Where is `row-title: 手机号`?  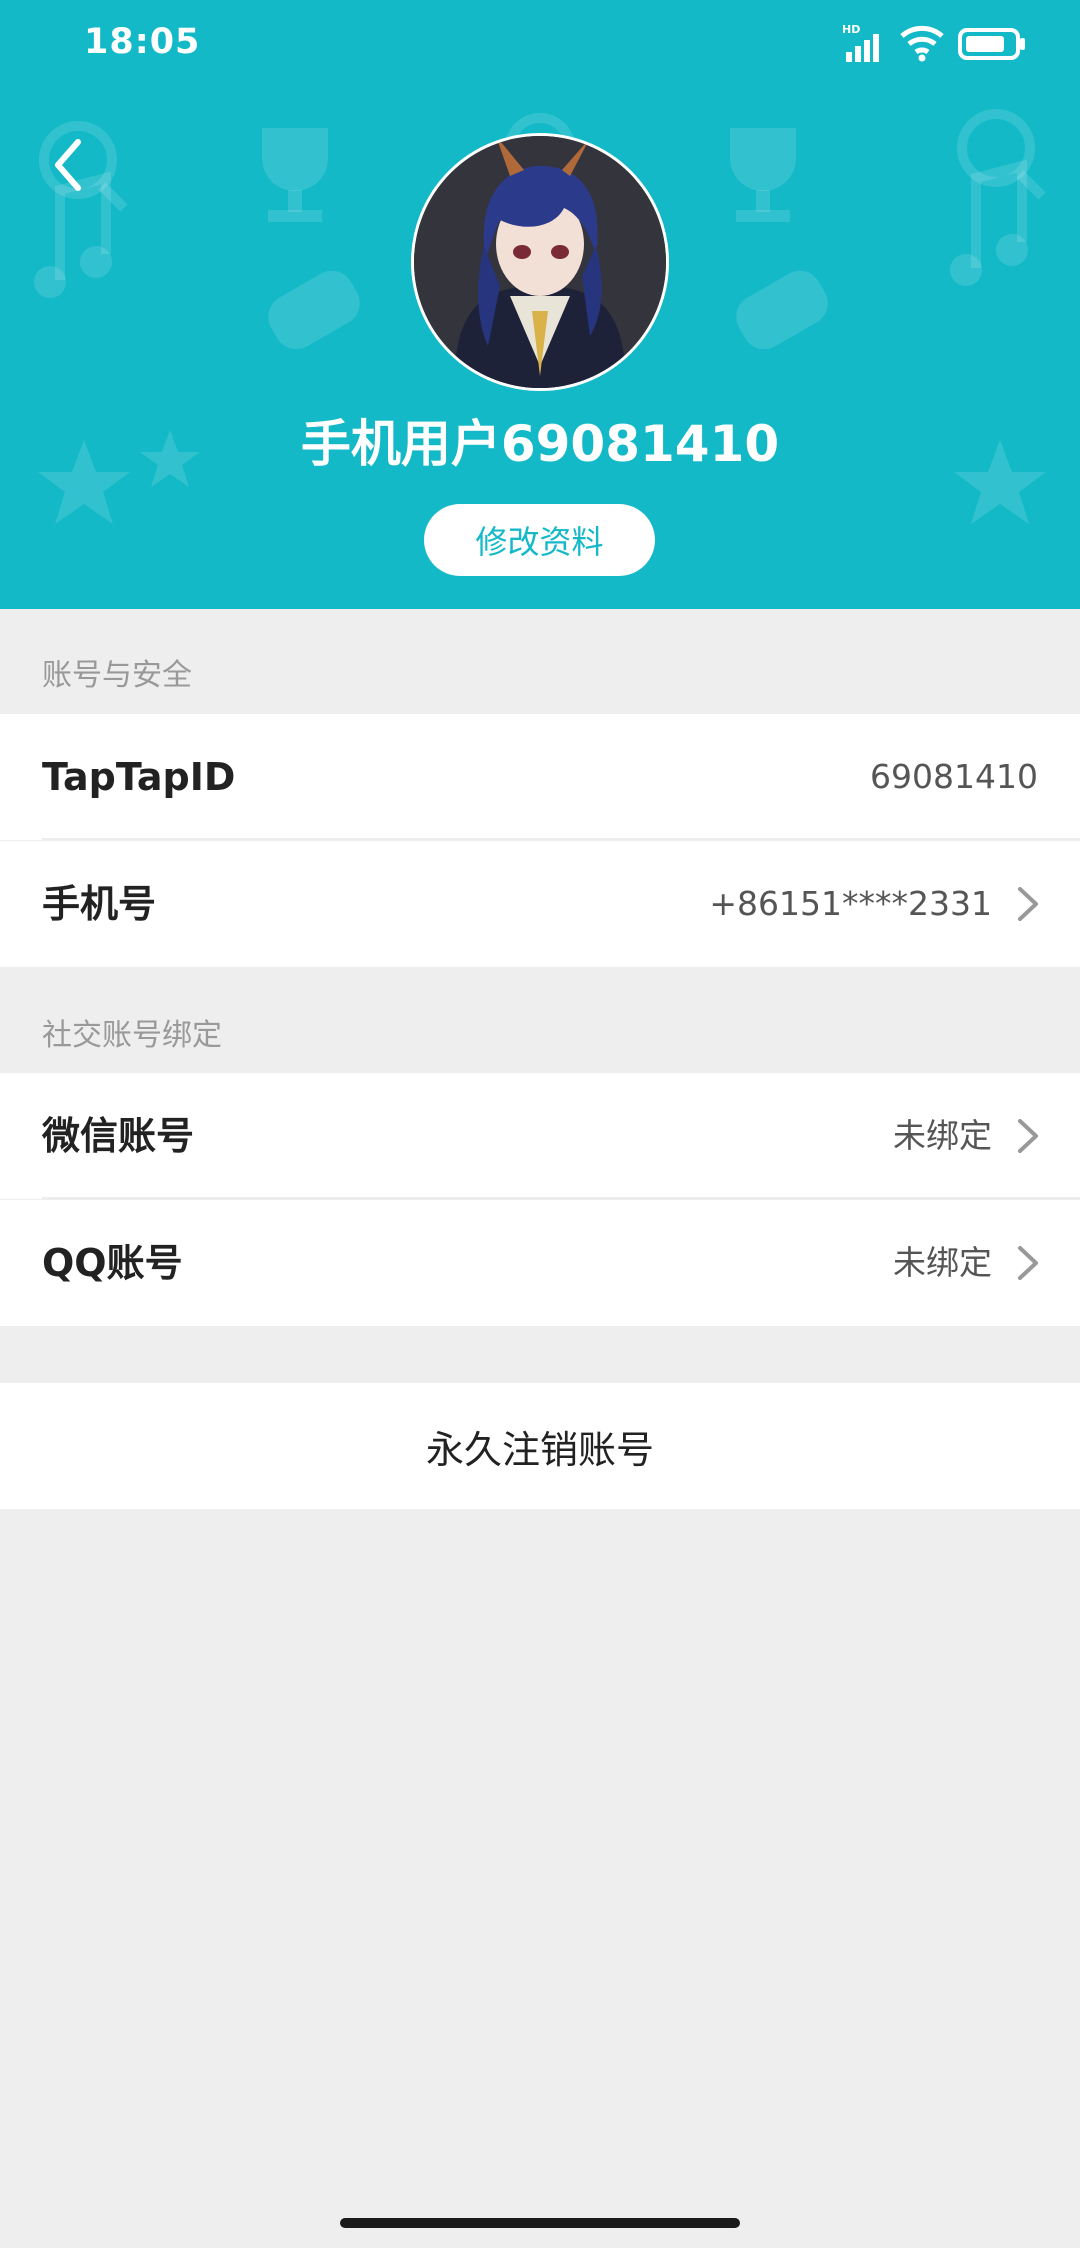
row-title: 手机号 is located at coordinates (99, 904).